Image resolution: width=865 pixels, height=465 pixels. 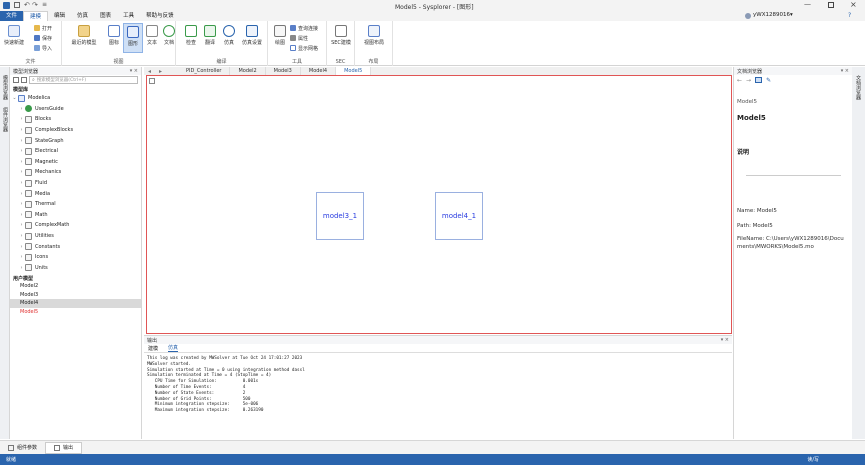 I want to click on open-button: 打开, so click(x=43, y=28).